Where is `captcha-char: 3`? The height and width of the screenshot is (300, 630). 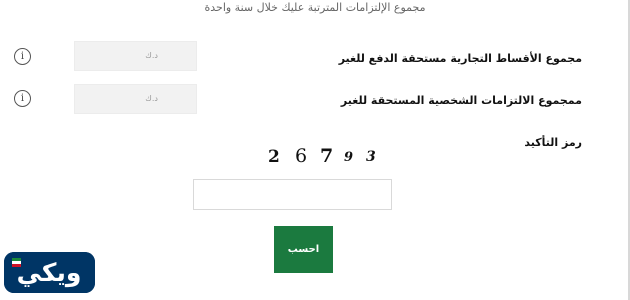
captcha-char: 3 is located at coordinates (371, 157).